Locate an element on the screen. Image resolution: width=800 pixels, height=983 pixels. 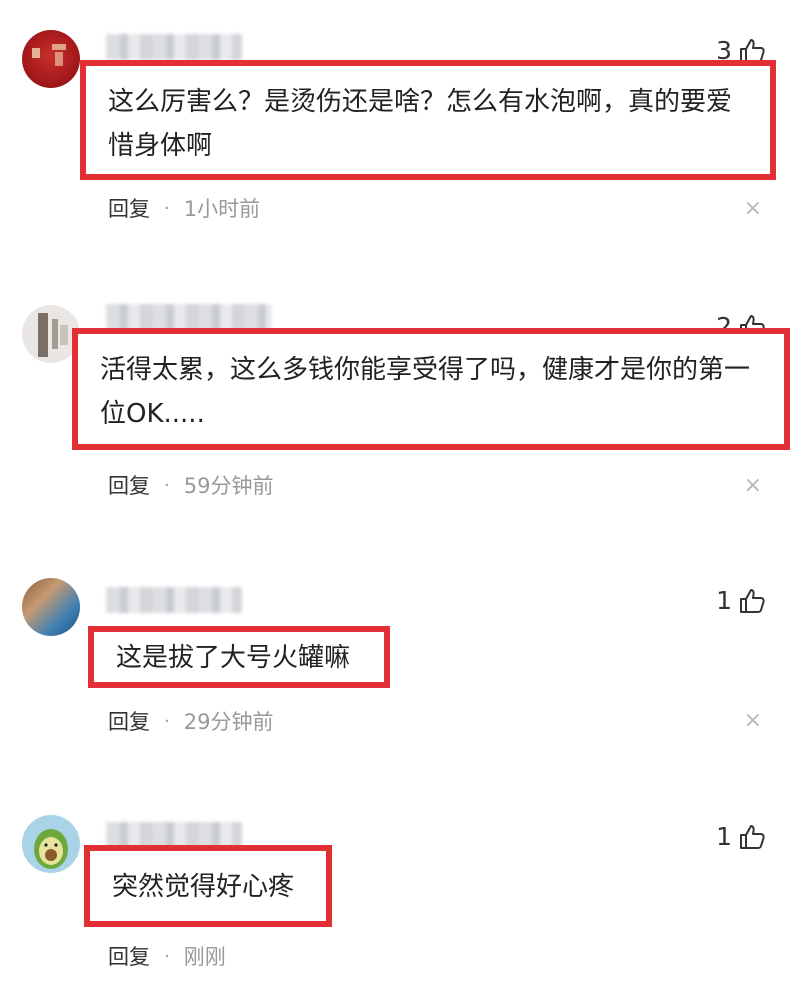
avatar is located at coordinates (51, 844).